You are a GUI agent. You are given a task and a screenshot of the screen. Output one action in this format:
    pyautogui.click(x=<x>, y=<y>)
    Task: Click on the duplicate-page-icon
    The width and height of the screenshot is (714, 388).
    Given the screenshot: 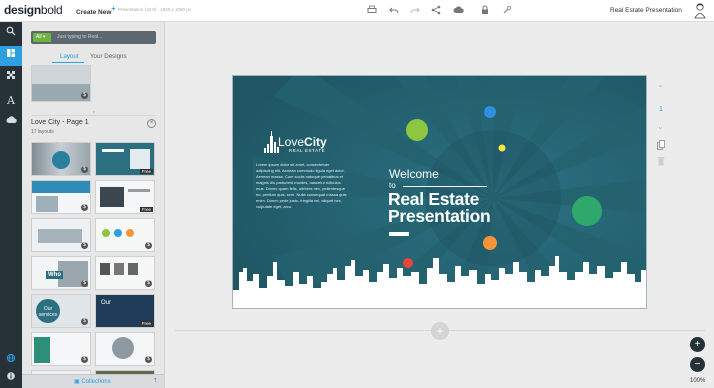 What is the action you would take?
    pyautogui.click(x=661, y=146)
    